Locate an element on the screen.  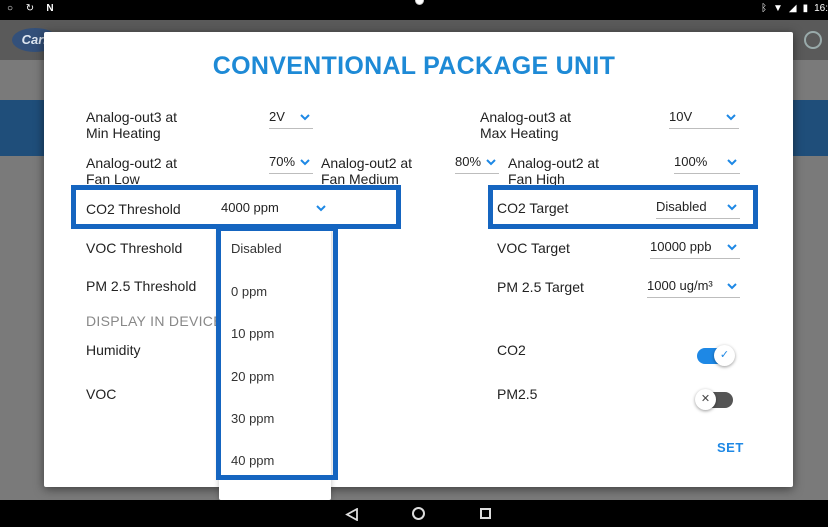
humidity-label: Humidity is located at coordinates (113, 350).